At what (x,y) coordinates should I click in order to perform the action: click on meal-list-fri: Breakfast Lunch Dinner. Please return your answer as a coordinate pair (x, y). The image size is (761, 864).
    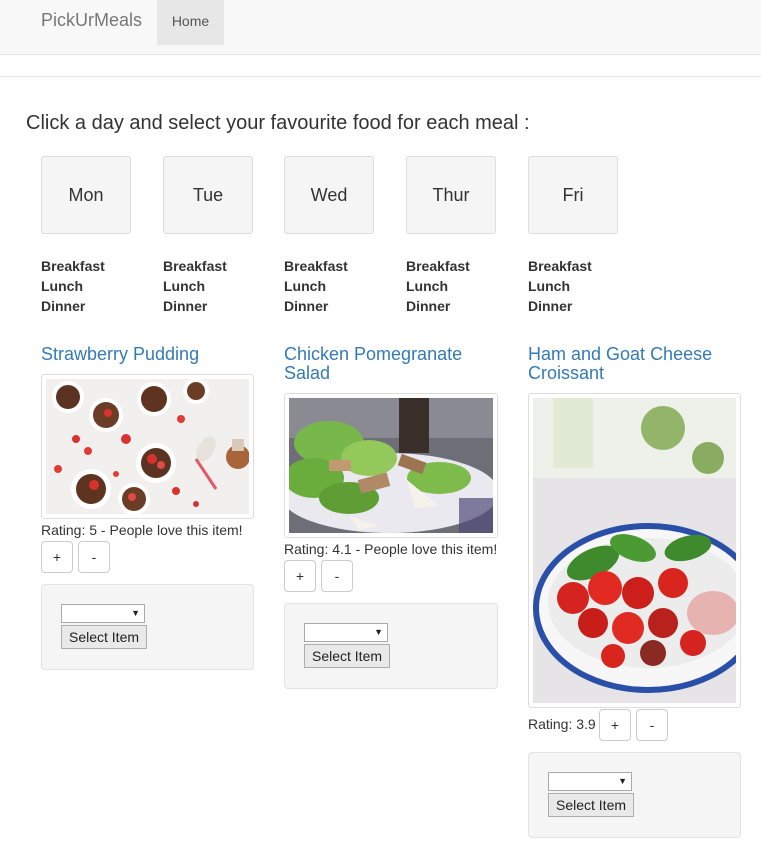
    Looking at the image, I should click on (560, 286).